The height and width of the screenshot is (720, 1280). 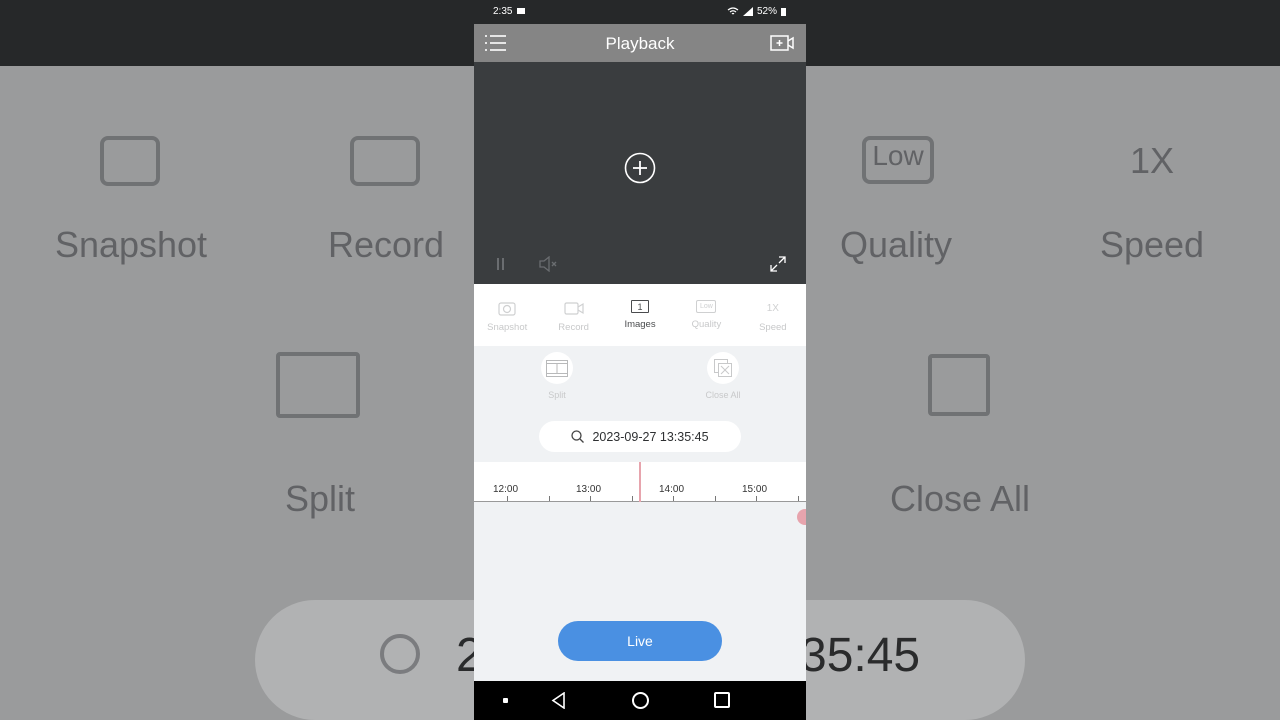 I want to click on speed-value: 1X, so click(x=772, y=308).